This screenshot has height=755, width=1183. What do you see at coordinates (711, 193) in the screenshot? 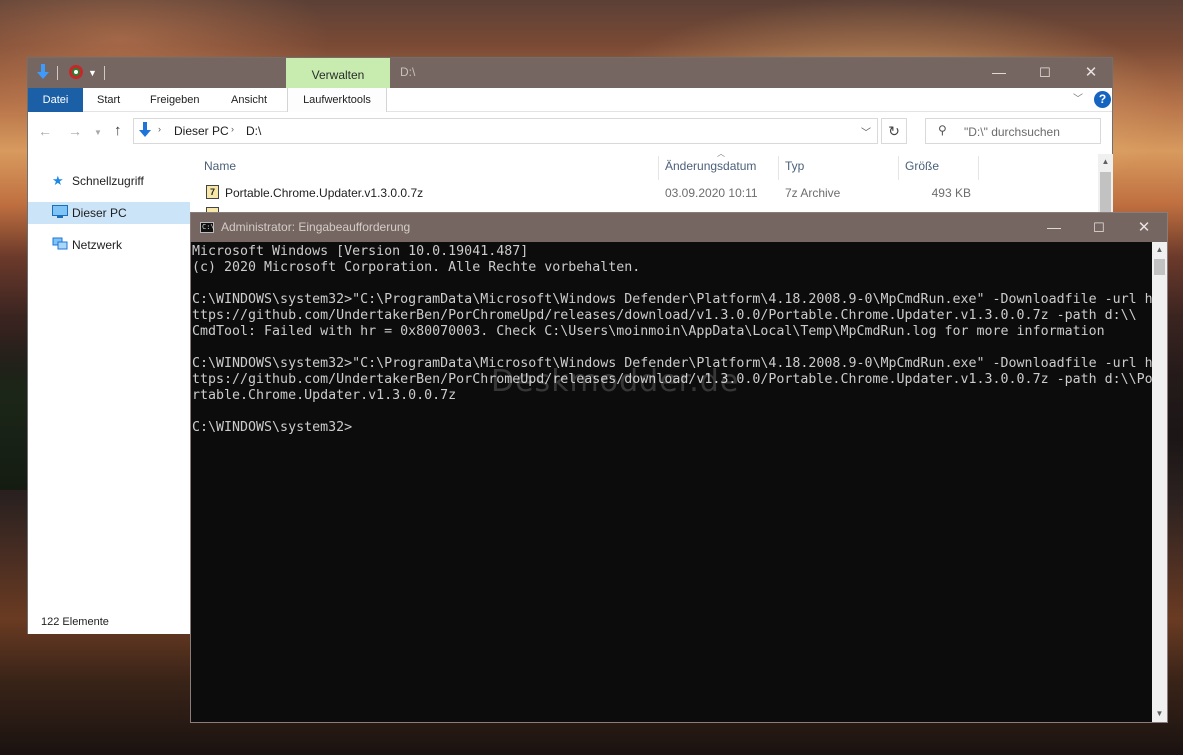
I see `file-date: 03.09.2020 10:11` at bounding box center [711, 193].